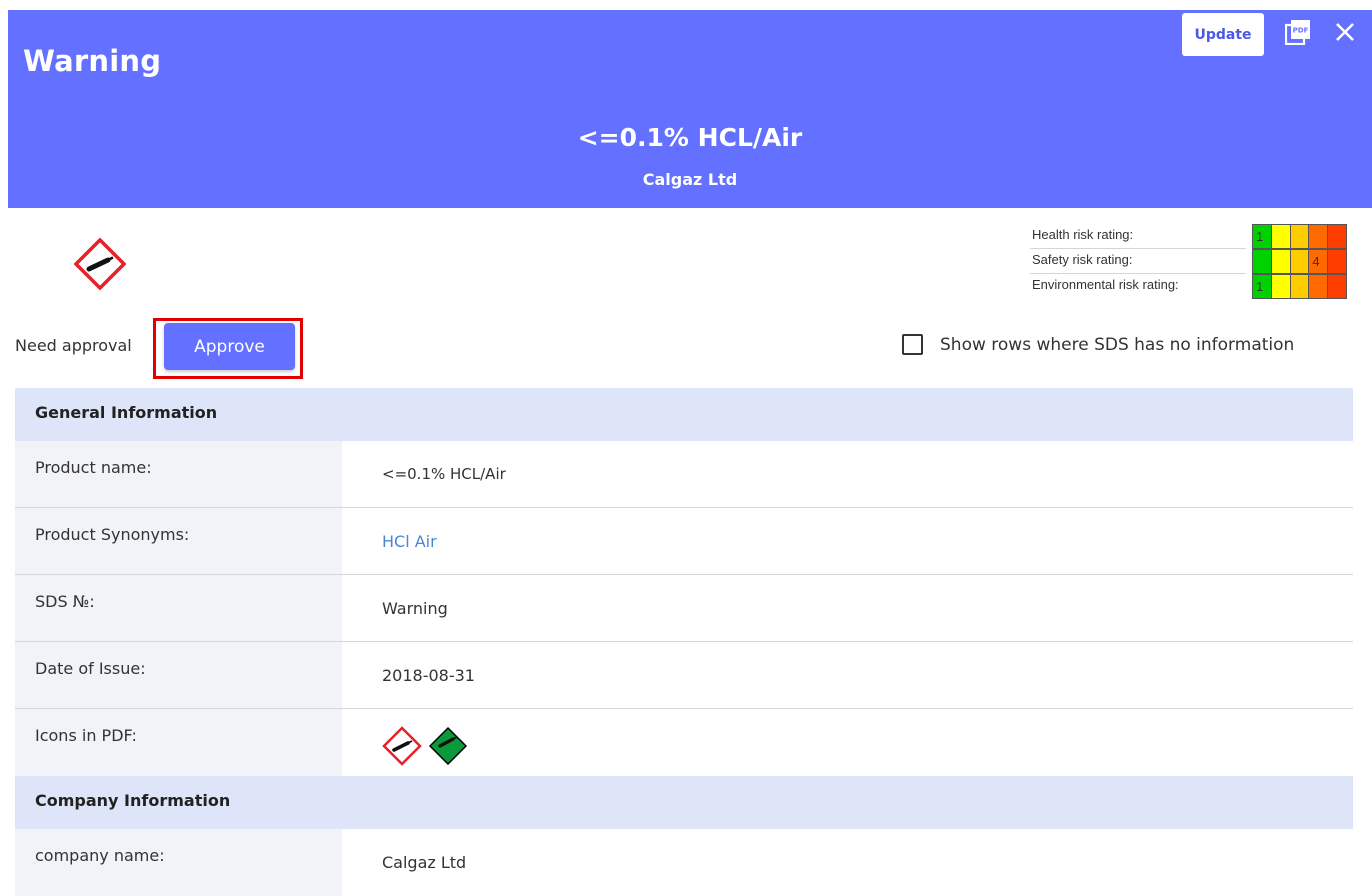 The height and width of the screenshot is (896, 1372). Describe the element at coordinates (424, 862) in the screenshot. I see `company-name-value: Calgaz Ltd` at that location.